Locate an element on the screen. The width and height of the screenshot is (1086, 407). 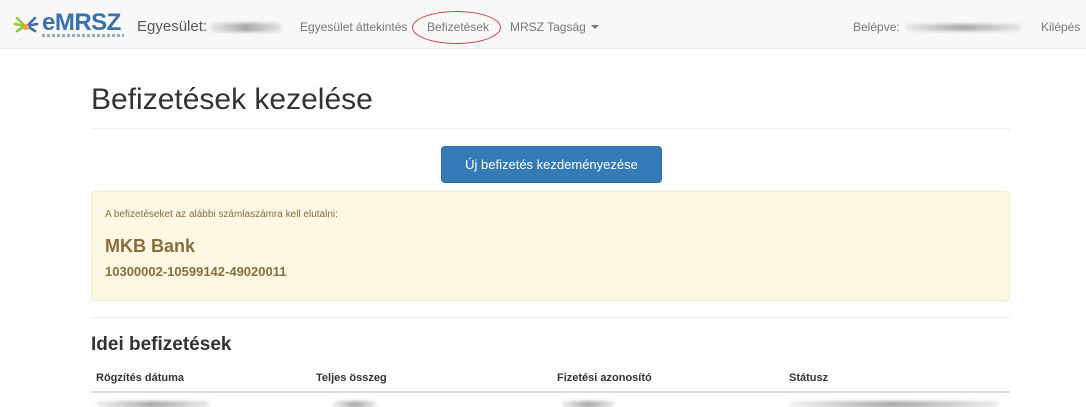
nav-link-mrsz-membership: MRSZ Tagság is located at coordinates (554, 27).